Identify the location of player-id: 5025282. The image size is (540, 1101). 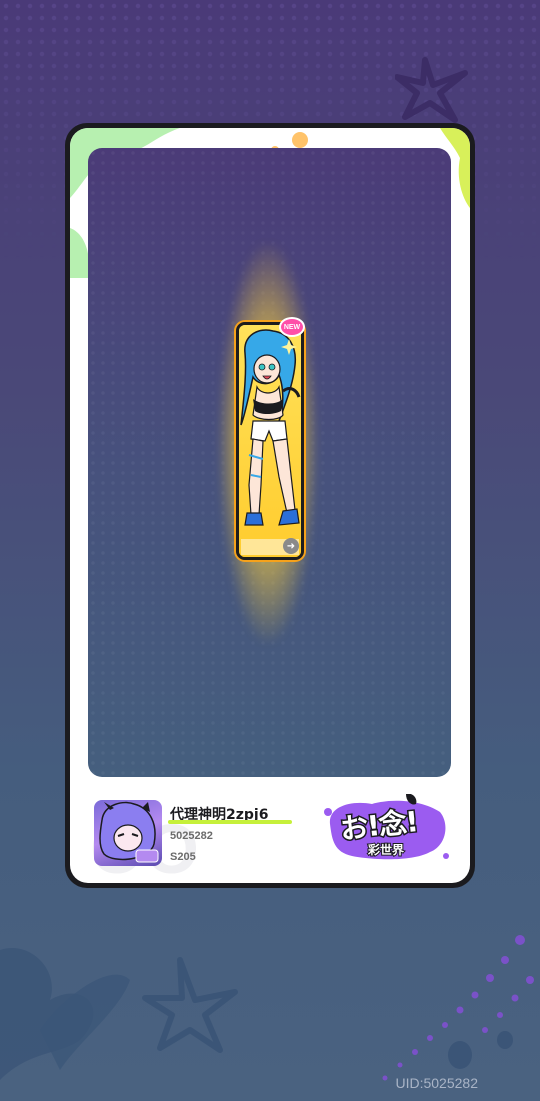
(191, 836).